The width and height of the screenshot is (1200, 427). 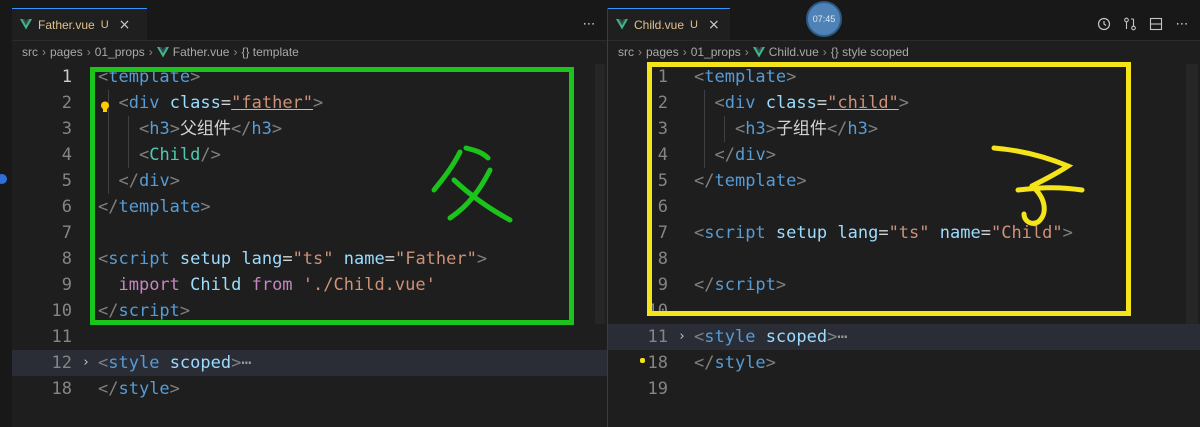 I want to click on line-number: 9, so click(x=66, y=285).